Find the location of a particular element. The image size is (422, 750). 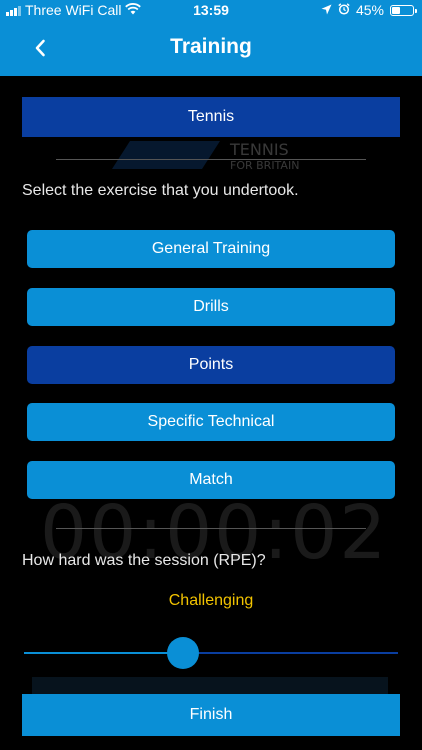

lta-logo-watermark: TENNIS FOR BRITAIN is located at coordinates (230, 155).